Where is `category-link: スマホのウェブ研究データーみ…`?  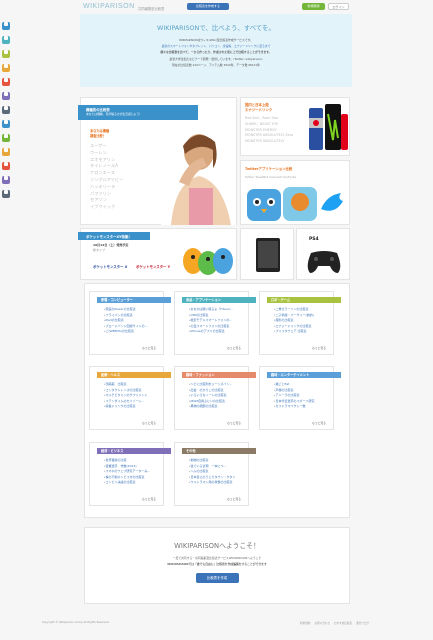
category-link: スマホのウェブ研究データーみ… is located at coordinates (127, 472).